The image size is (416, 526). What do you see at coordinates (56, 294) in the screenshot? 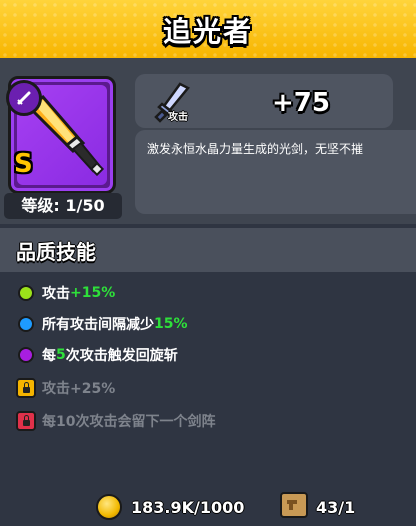
I see `skill-text: 攻击` at bounding box center [56, 294].